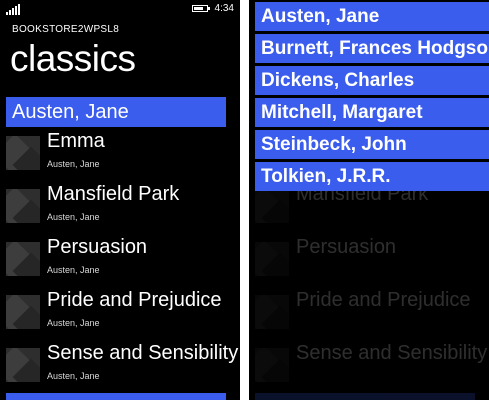  I want to click on list-item-book: Pride and Prejudice, so click(372, 316).